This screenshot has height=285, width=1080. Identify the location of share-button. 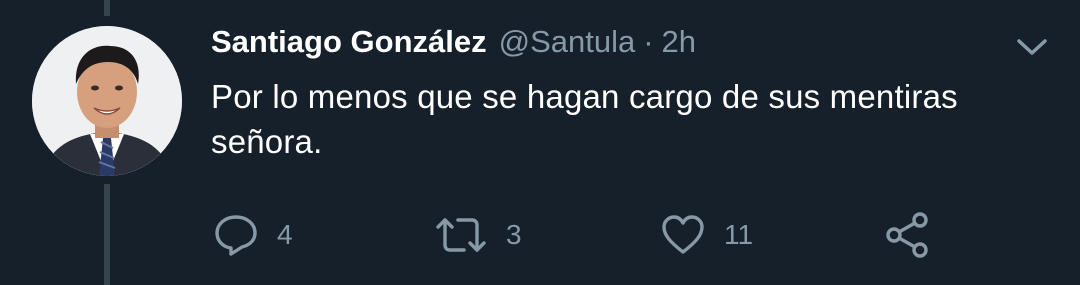
(908, 235).